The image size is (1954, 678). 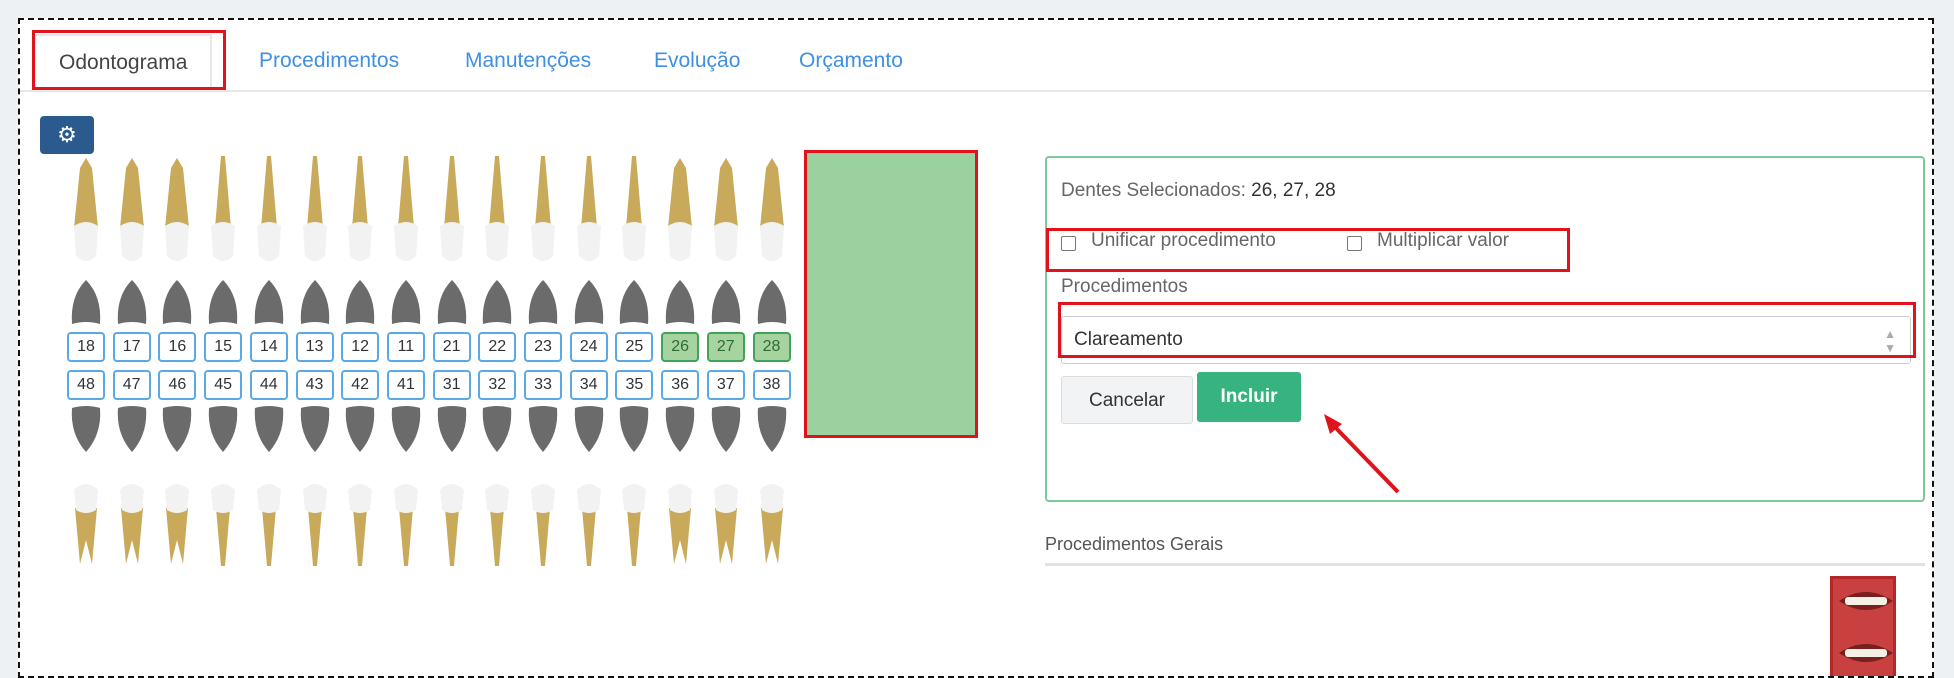 I want to click on tooth-42-occlusal, so click(x=360, y=430).